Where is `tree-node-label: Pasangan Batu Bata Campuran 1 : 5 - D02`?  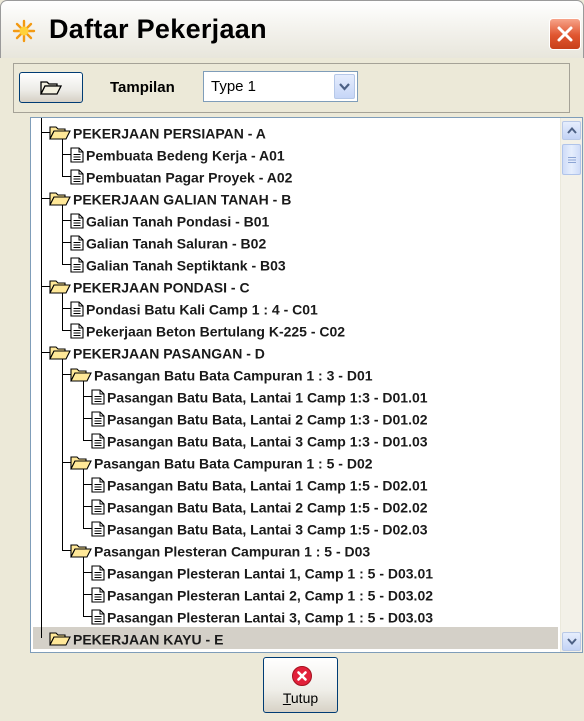 tree-node-label: Pasangan Batu Bata Campuran 1 : 5 - D02 is located at coordinates (233, 463).